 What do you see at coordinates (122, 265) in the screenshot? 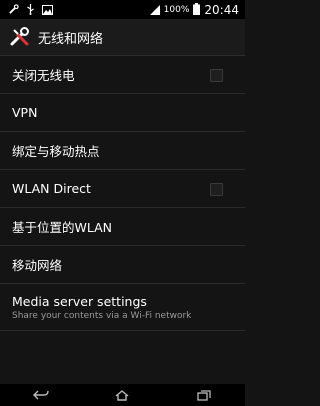
I see `setting-mobile-network: 移动网络` at bounding box center [122, 265].